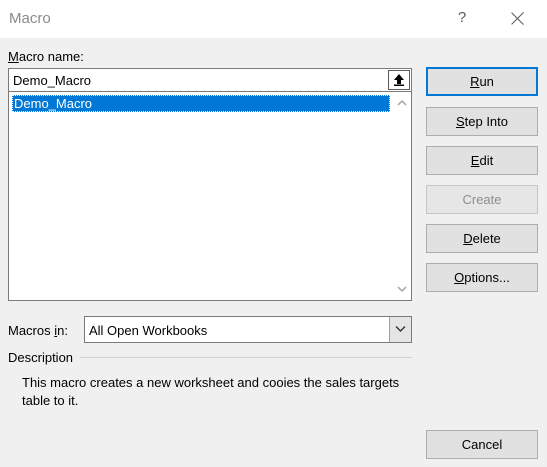 The height and width of the screenshot is (467, 547). Describe the element at coordinates (462, 18) in the screenshot. I see `help-icon: ?` at that location.